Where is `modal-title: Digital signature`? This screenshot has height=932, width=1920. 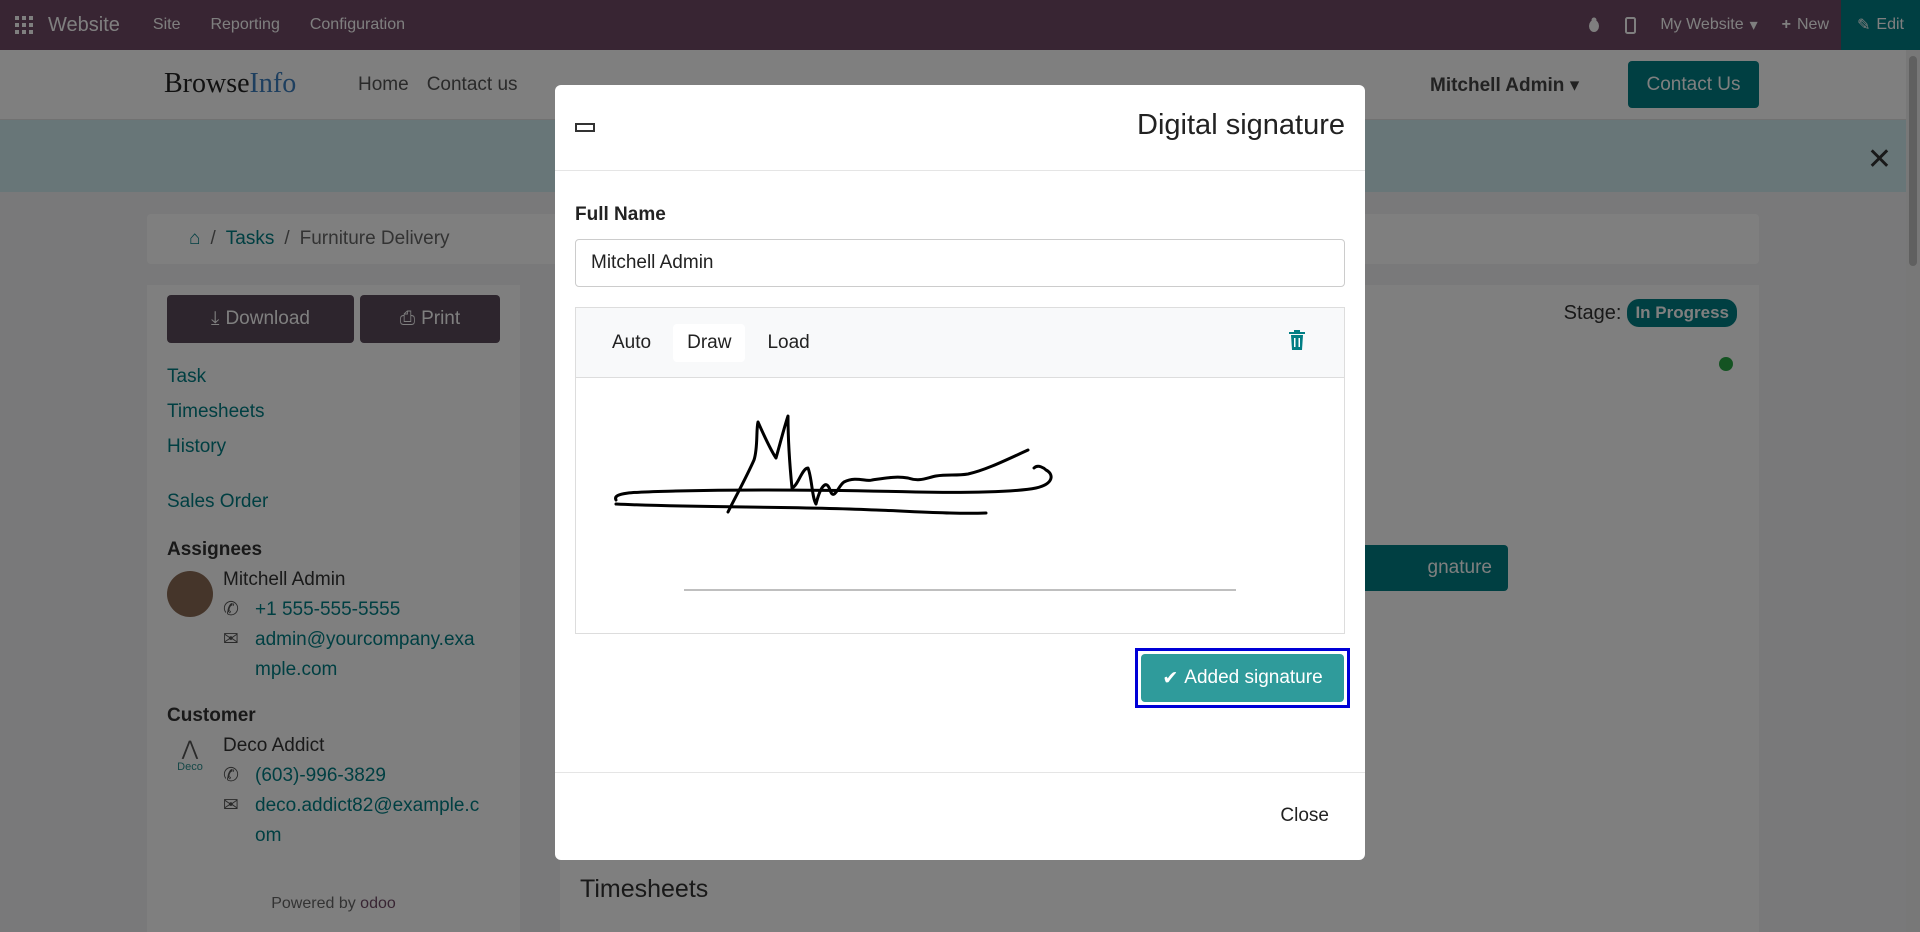
modal-title: Digital signature is located at coordinates (1241, 125).